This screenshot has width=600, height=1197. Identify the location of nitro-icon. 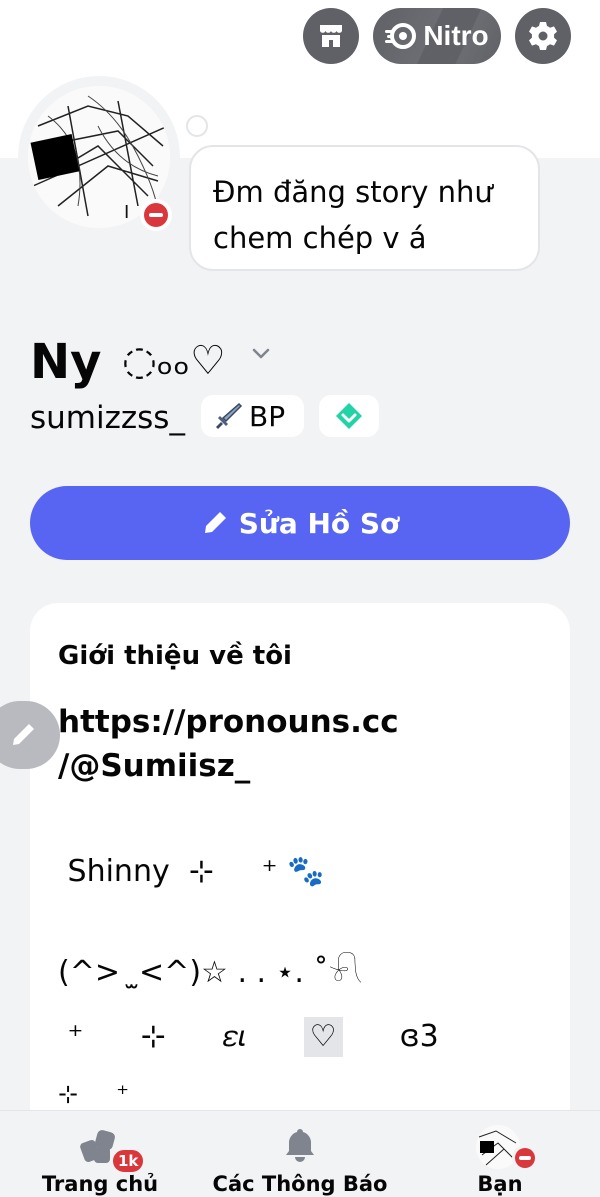
(401, 36).